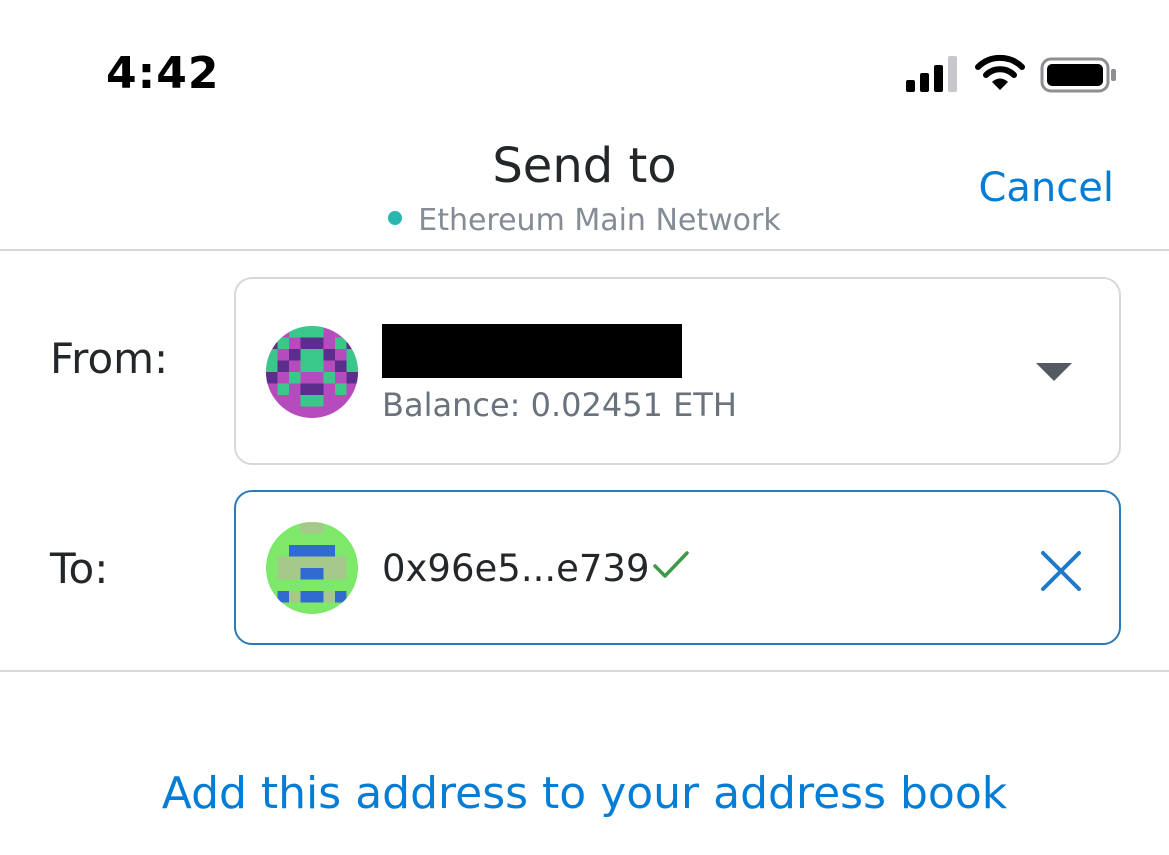 This screenshot has width=1169, height=855. I want to click on recipient-address: 0x96e5...e739, so click(516, 568).